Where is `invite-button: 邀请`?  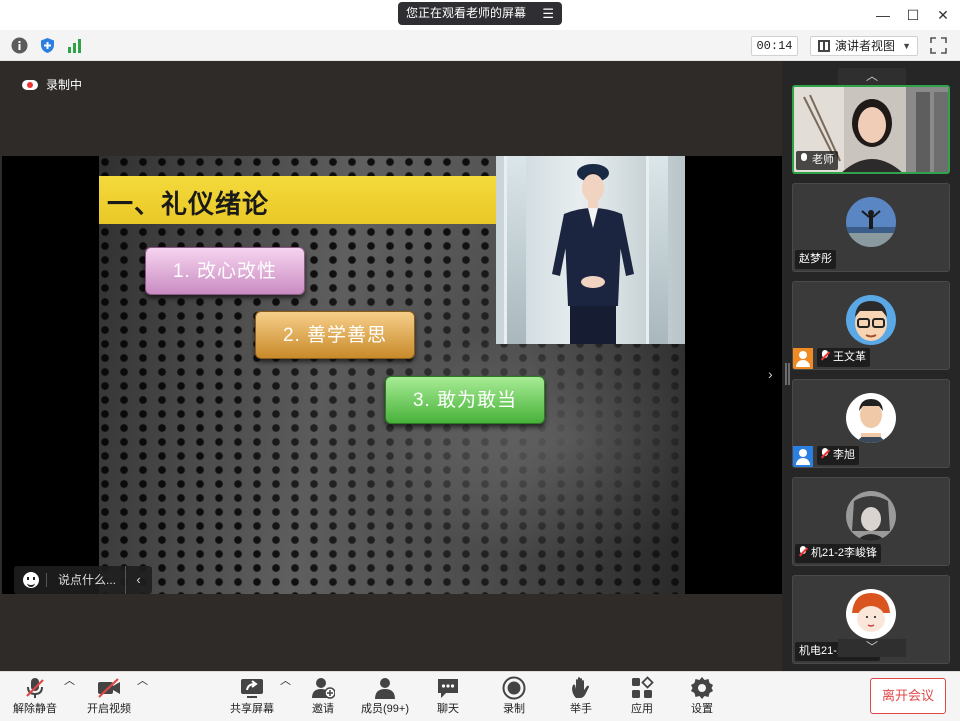 invite-button: 邀请 is located at coordinates (323, 696).